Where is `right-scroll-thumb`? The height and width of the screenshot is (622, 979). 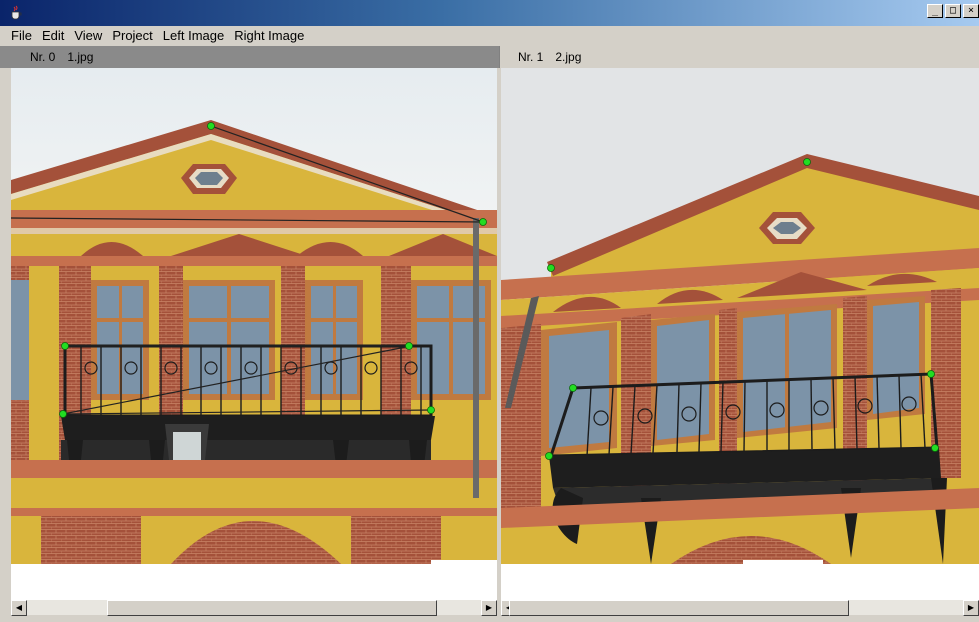
right-scroll-thumb is located at coordinates (679, 608).